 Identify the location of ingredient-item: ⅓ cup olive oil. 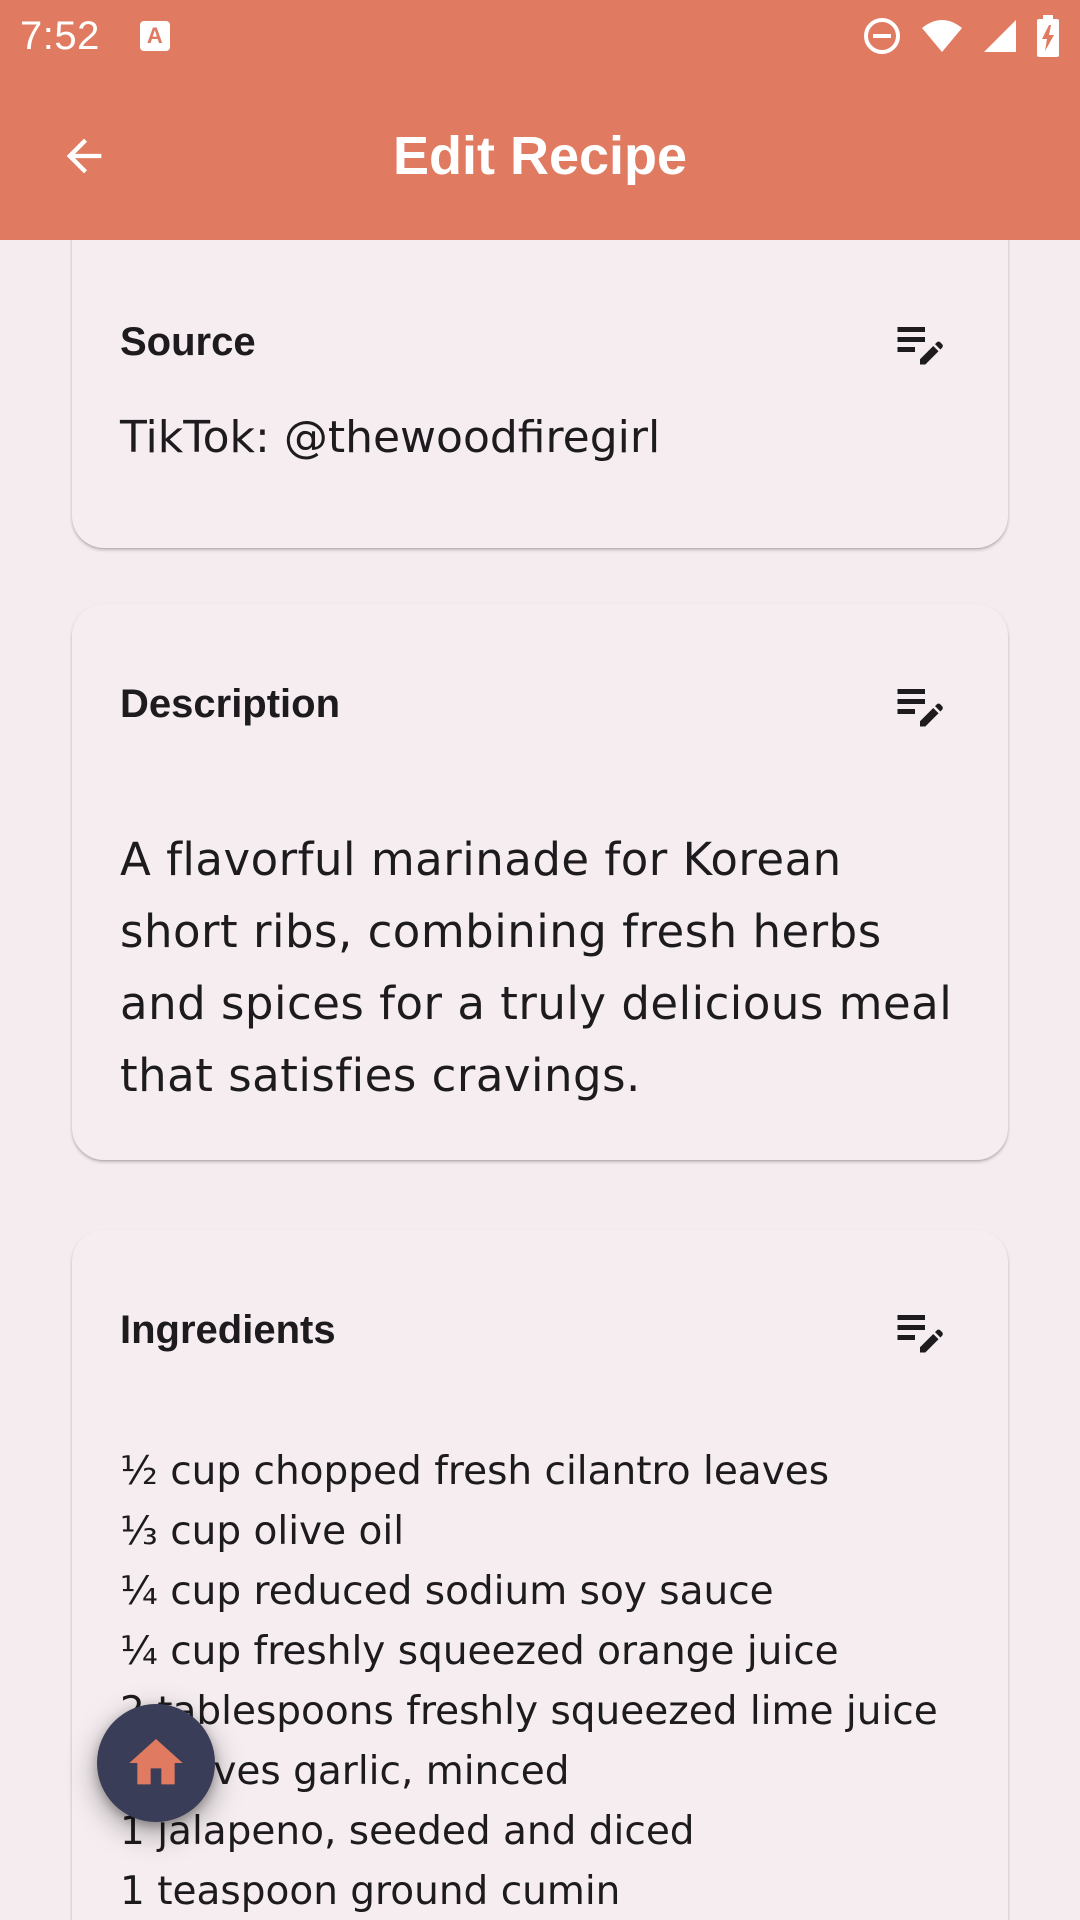
(262, 1531).